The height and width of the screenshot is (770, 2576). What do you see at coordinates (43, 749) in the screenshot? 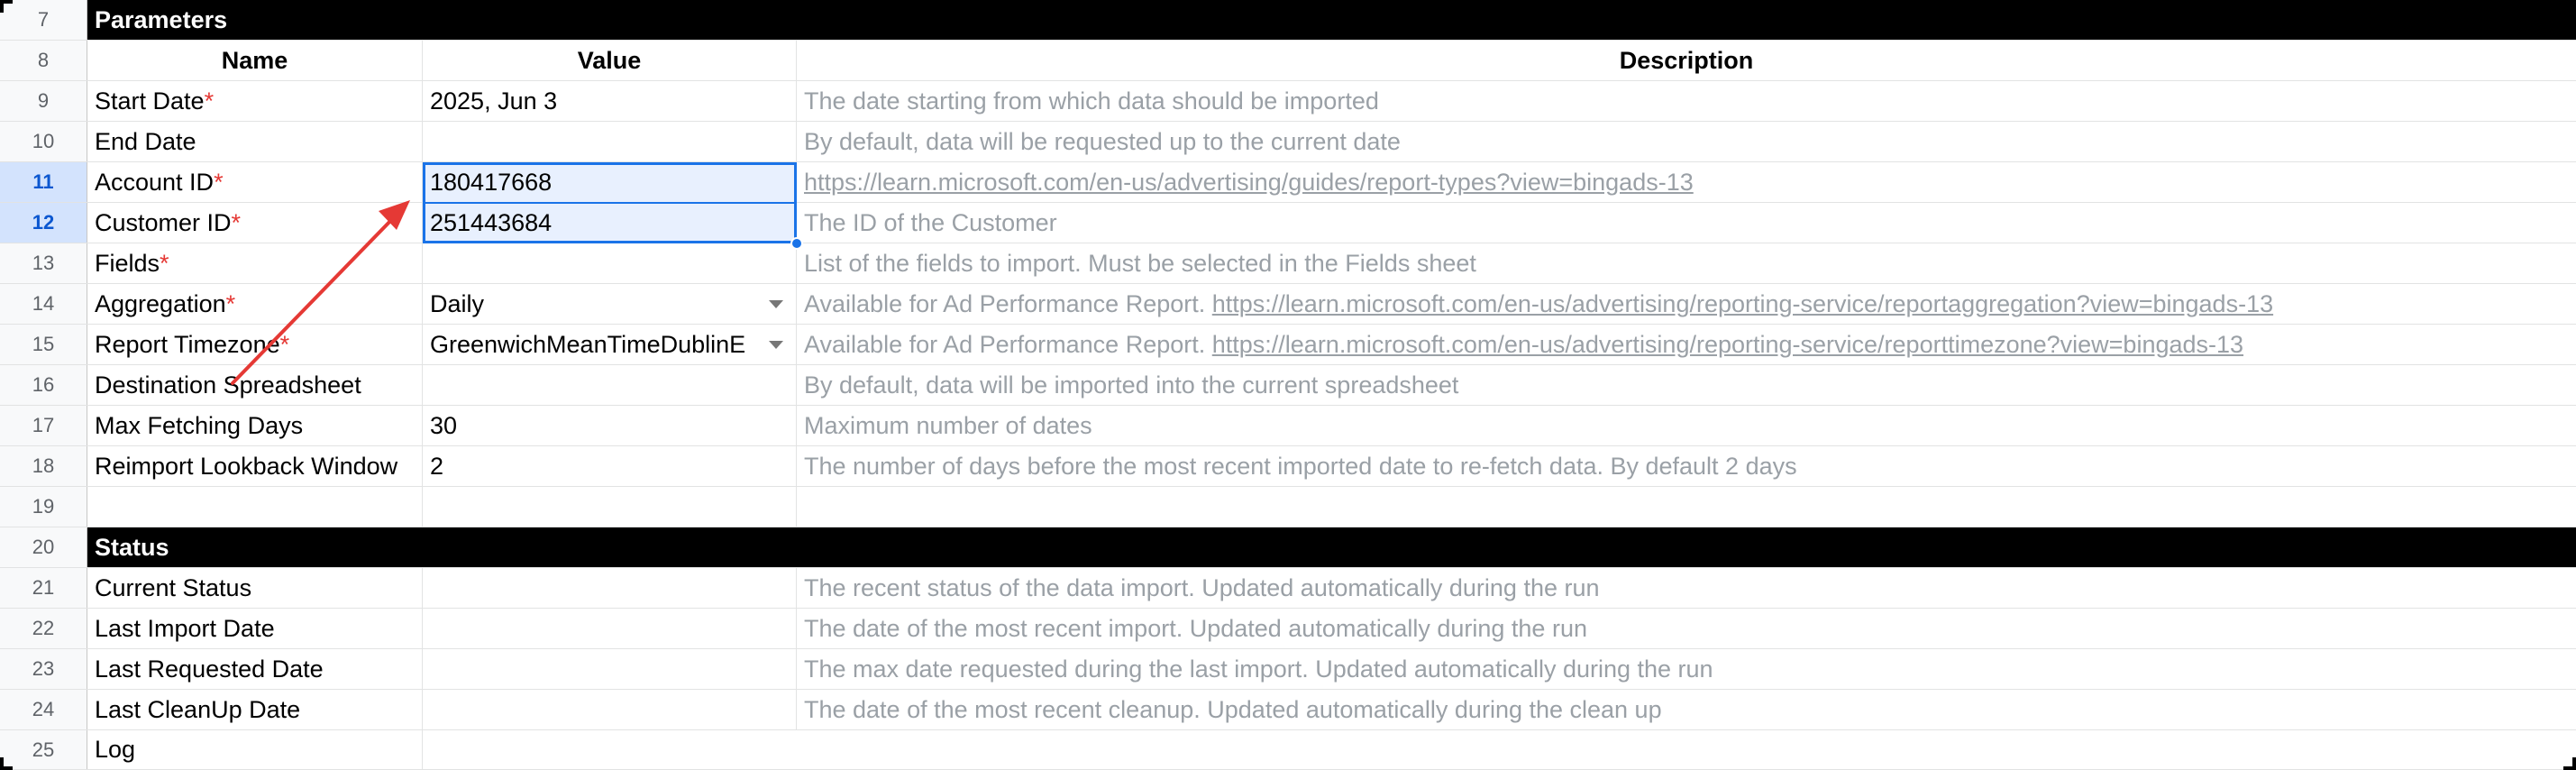
I see `row-number: 25` at bounding box center [43, 749].